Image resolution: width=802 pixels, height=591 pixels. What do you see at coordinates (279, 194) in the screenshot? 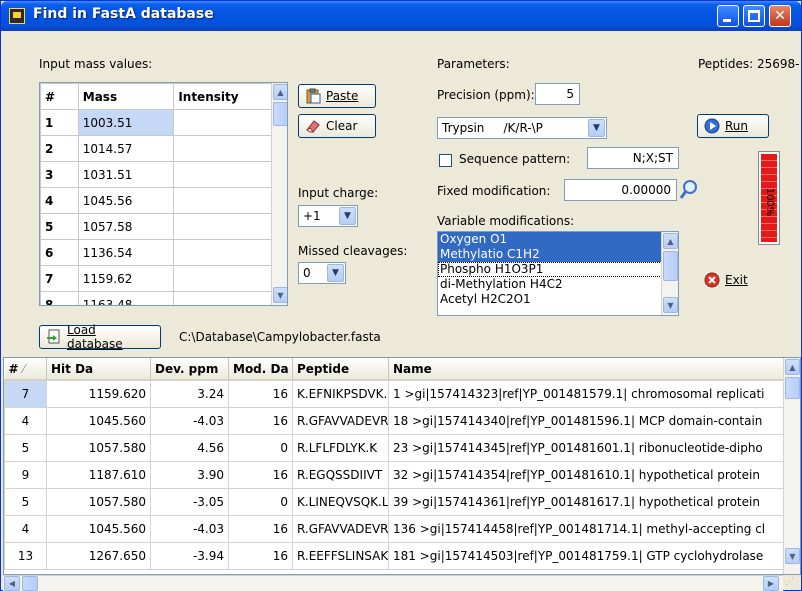
I see `mass-grid-scrollbar: ▲ ▼` at bounding box center [279, 194].